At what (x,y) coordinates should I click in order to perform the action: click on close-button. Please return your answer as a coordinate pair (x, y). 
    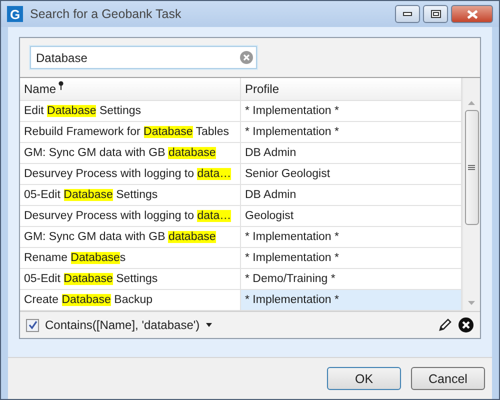
    Looking at the image, I should click on (472, 14).